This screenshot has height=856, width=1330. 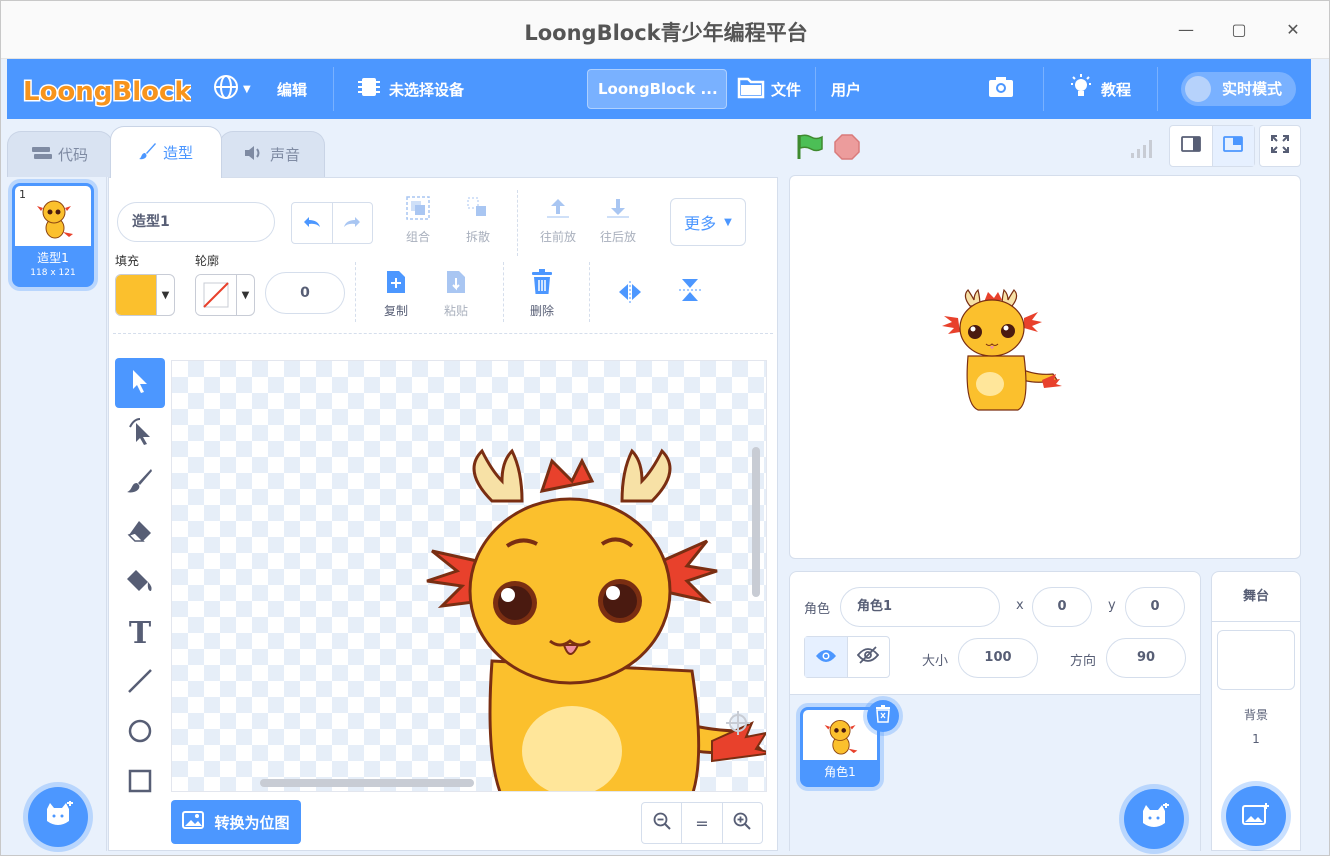 I want to click on line-tool, so click(x=140, y=683).